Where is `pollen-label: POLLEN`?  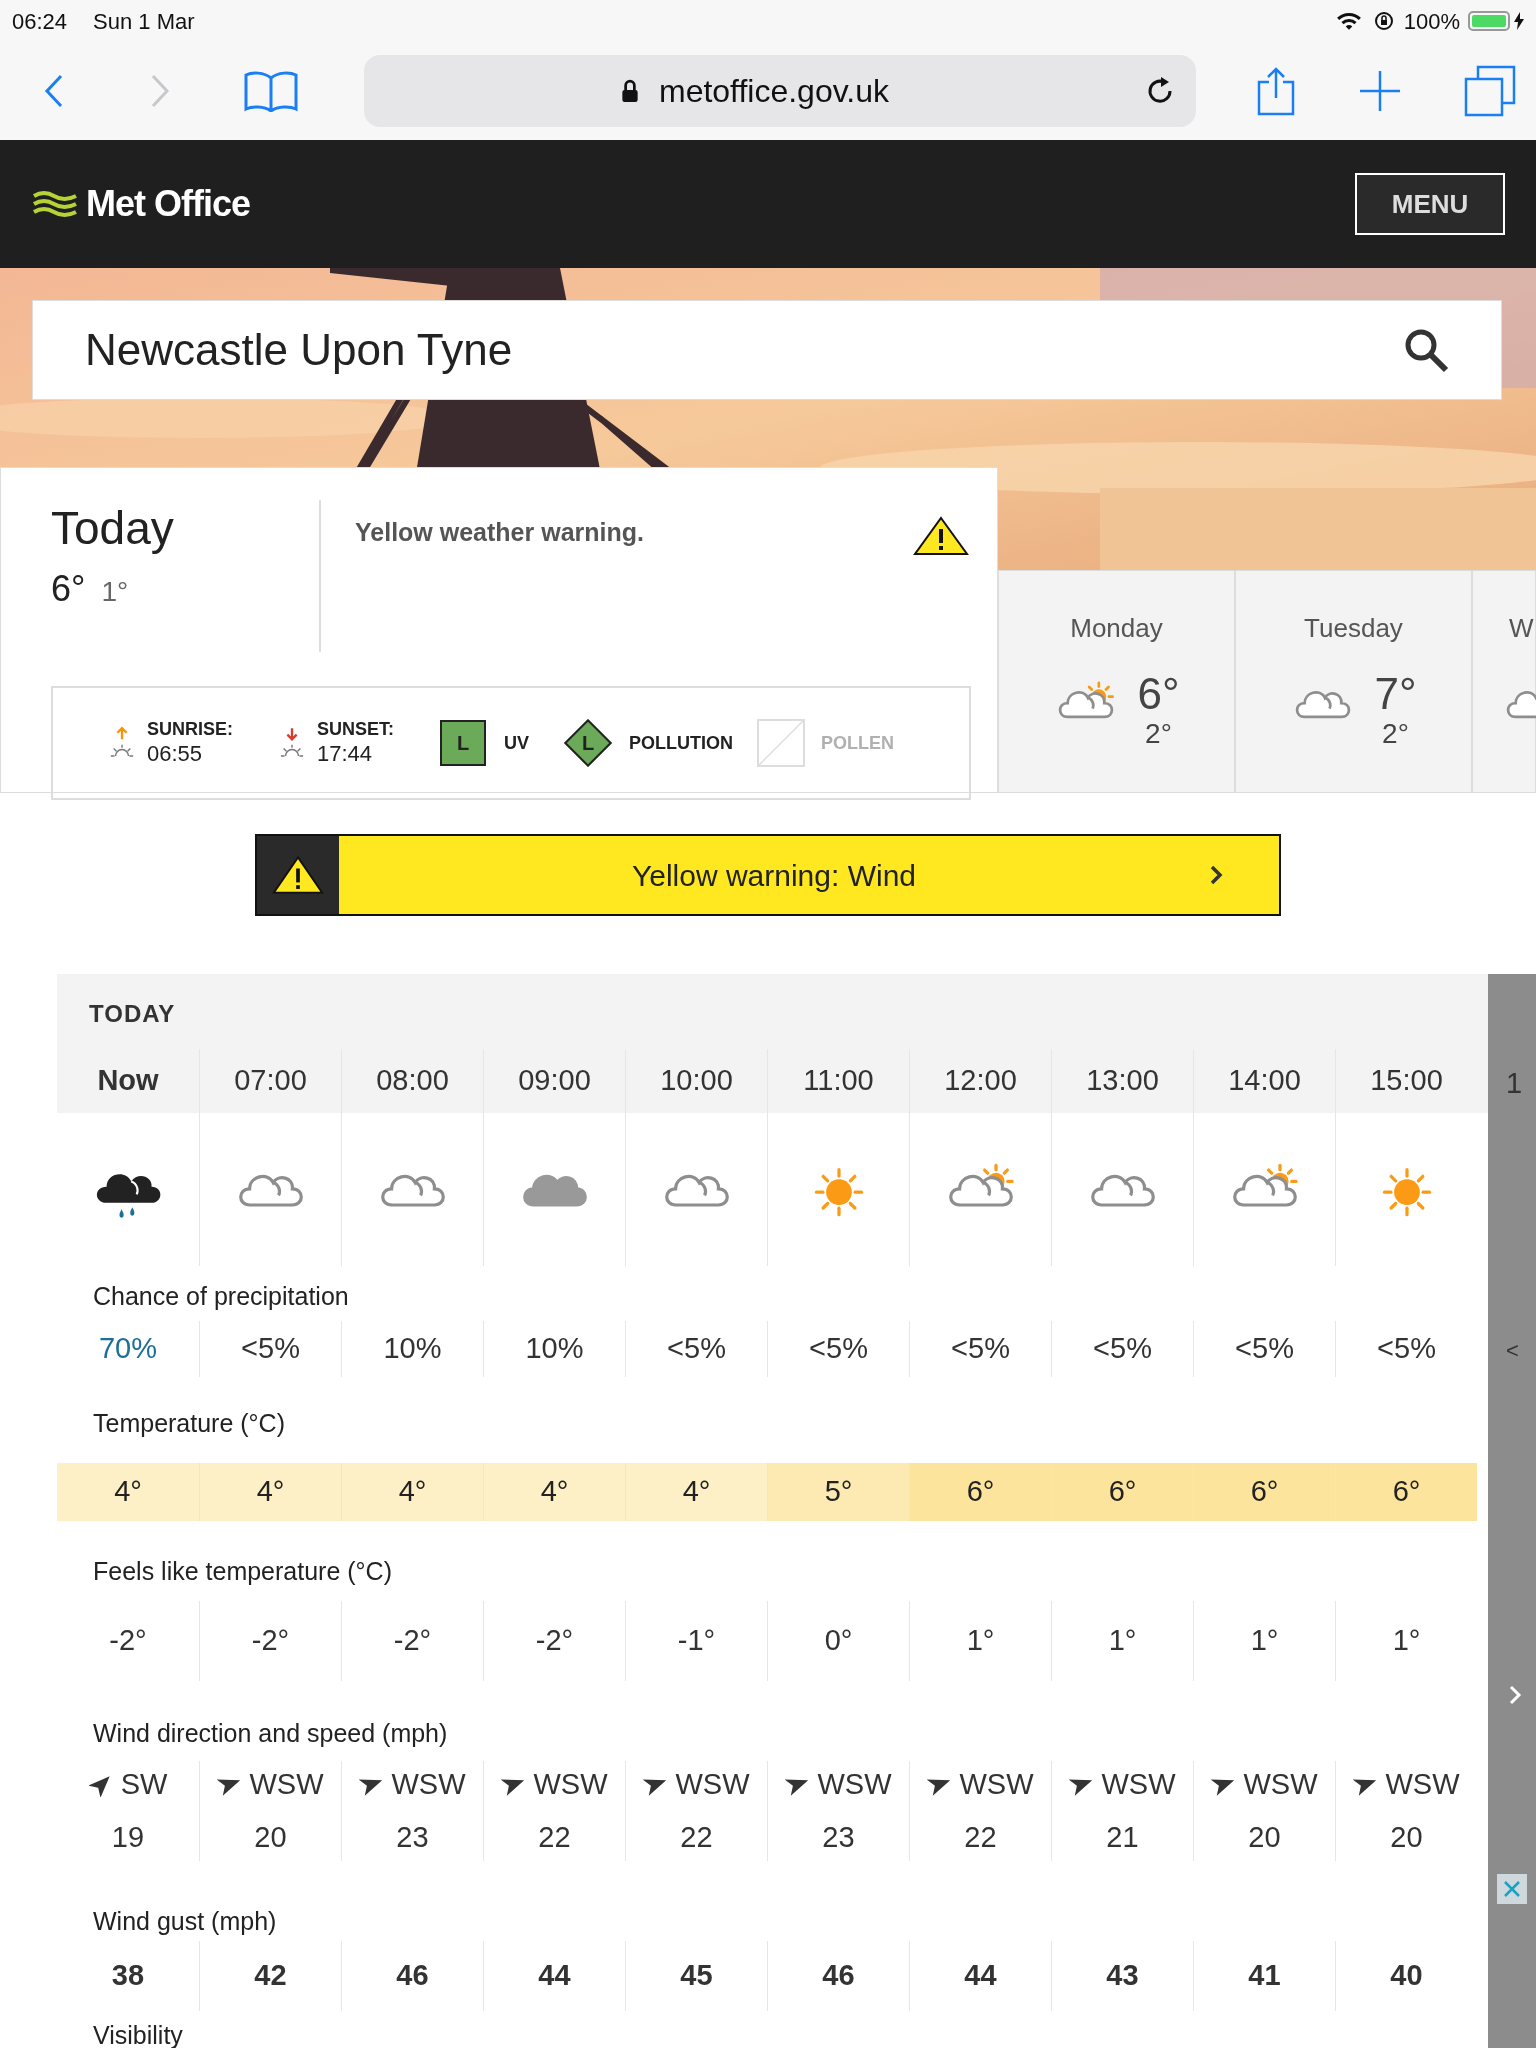 pollen-label: POLLEN is located at coordinates (858, 743).